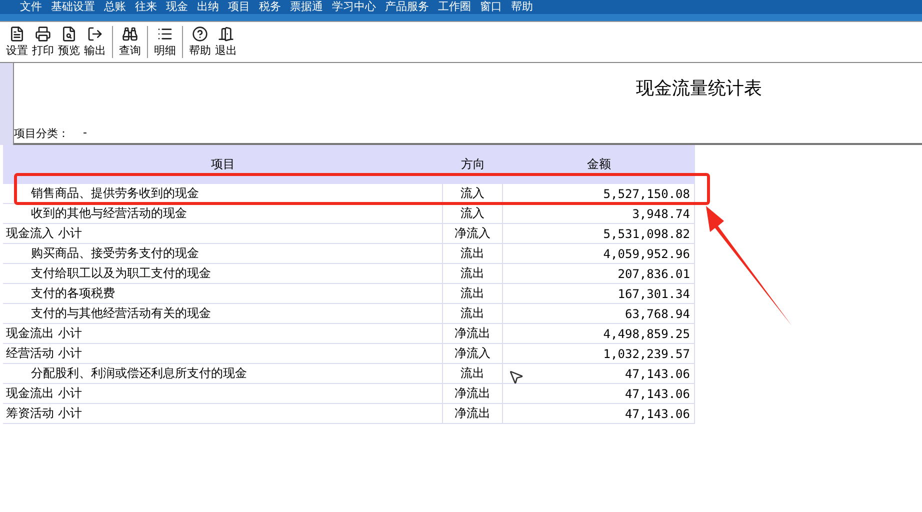 The height and width of the screenshot is (512, 922). What do you see at coordinates (223, 254) in the screenshot?
I see `table-cell: 购买商品、接受劳务支付的现金` at bounding box center [223, 254].